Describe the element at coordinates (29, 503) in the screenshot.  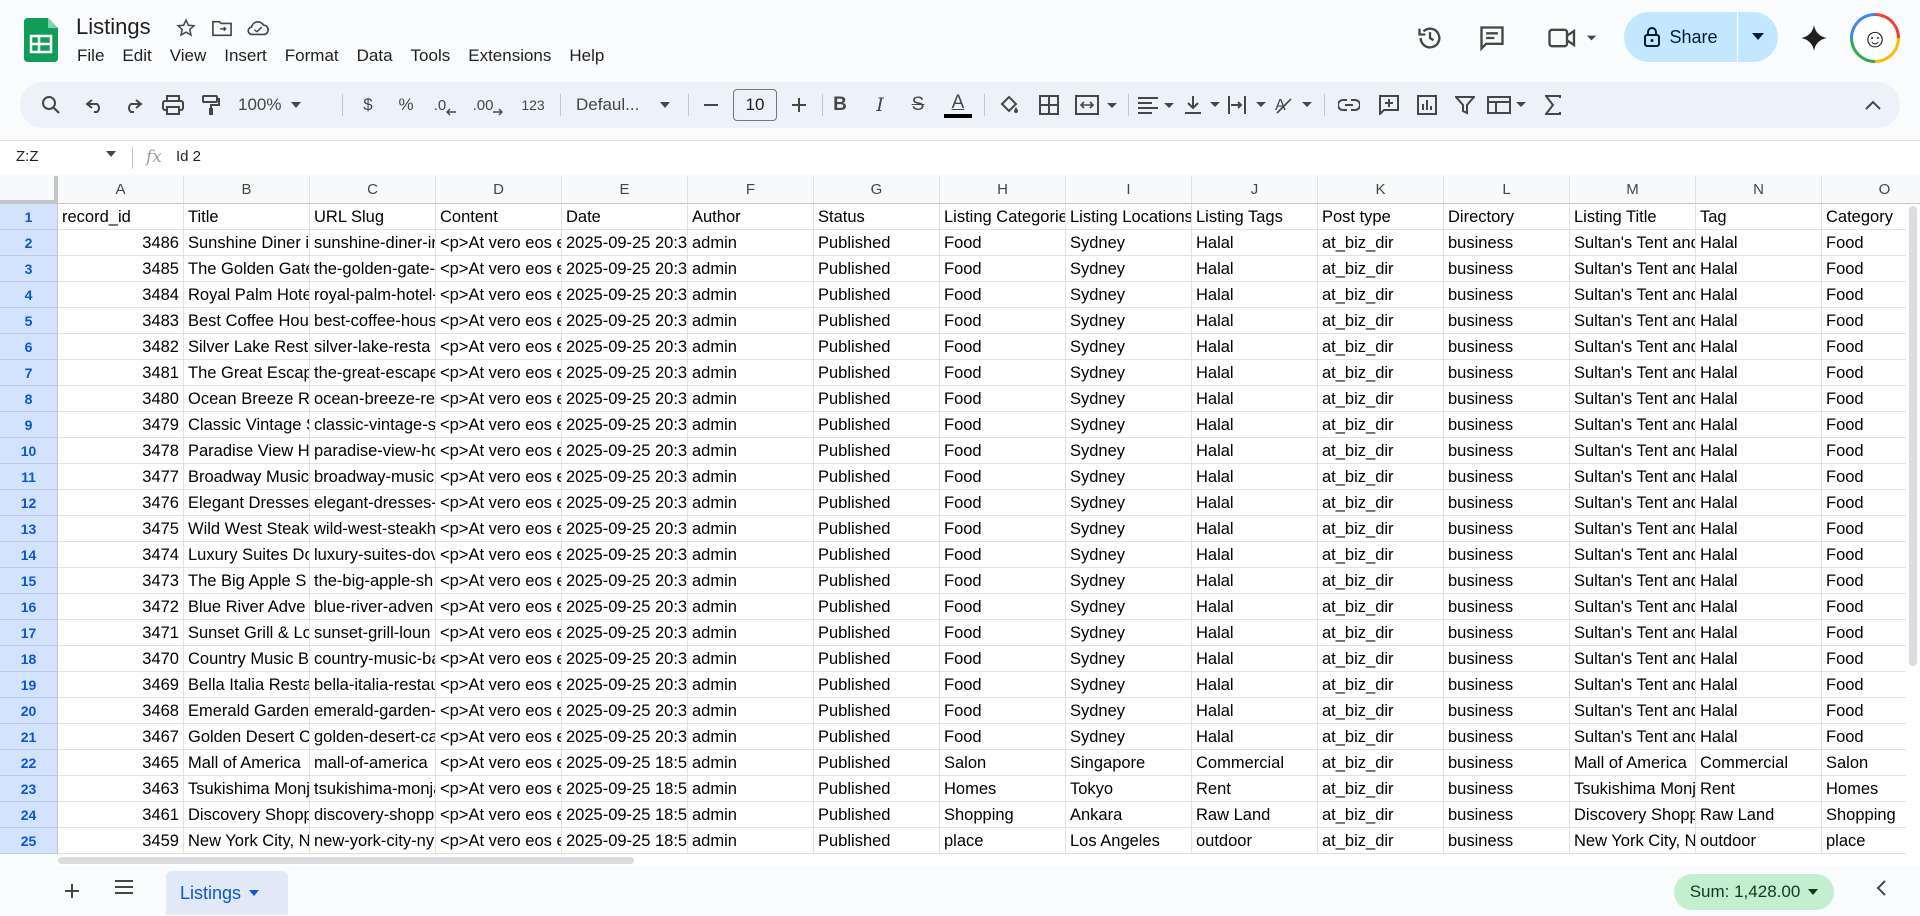
I see `row-header: 12` at that location.